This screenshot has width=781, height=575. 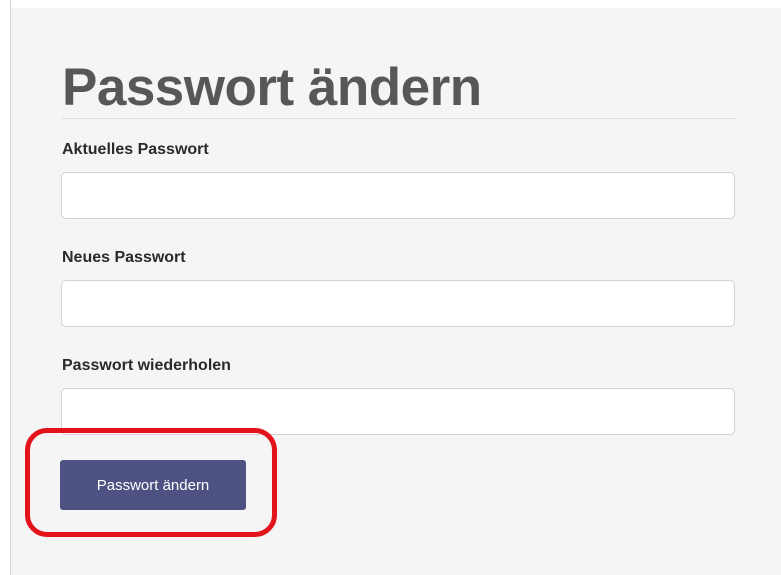 I want to click on current-password-label: Aktuelles Passwort, so click(x=135, y=149).